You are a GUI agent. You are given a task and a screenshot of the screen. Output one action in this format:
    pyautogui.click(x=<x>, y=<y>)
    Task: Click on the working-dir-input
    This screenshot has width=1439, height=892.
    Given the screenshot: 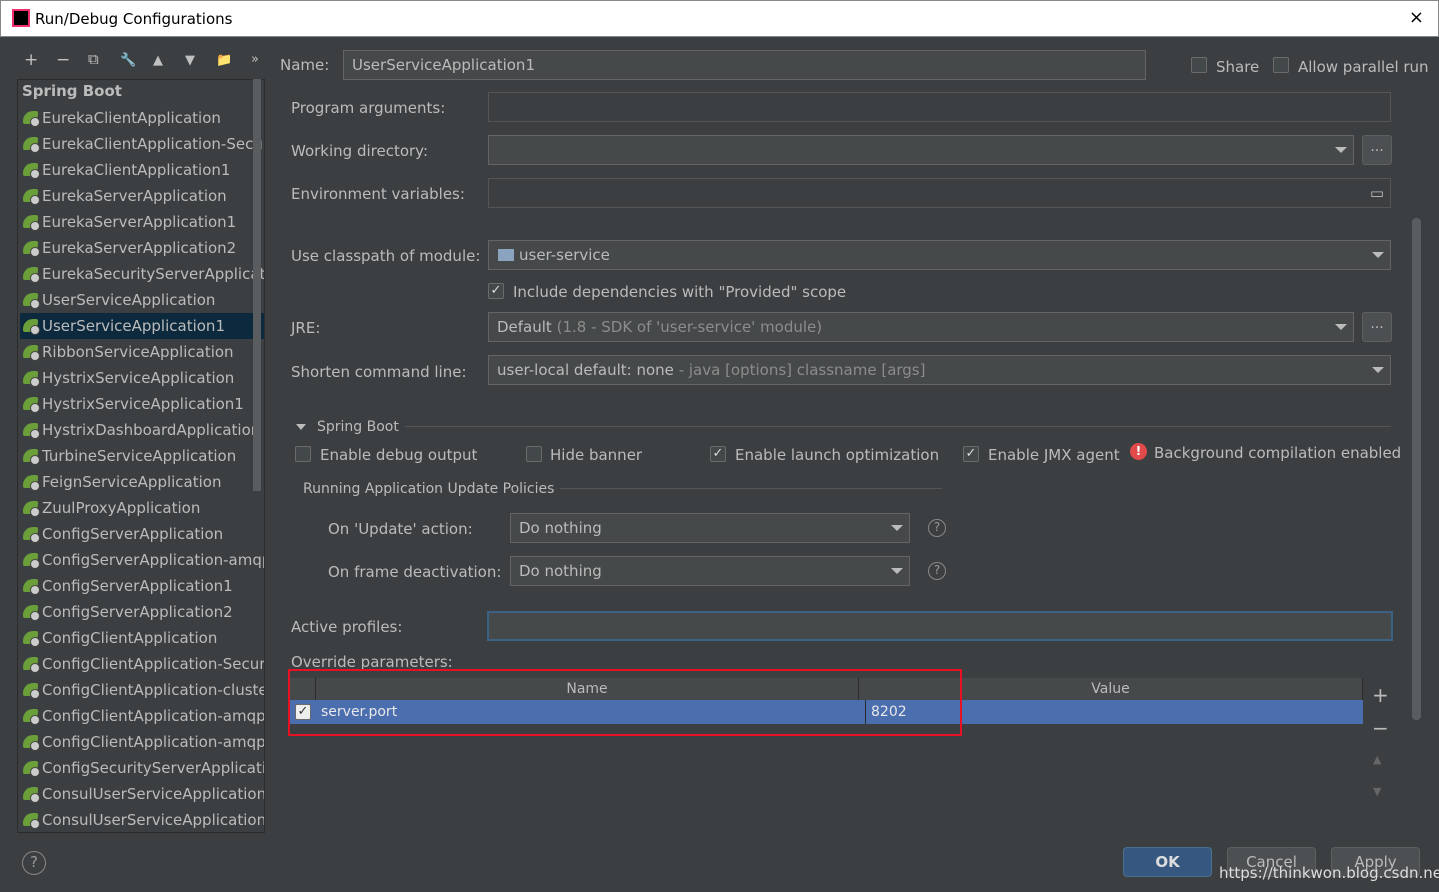 What is the action you would take?
    pyautogui.click(x=921, y=150)
    